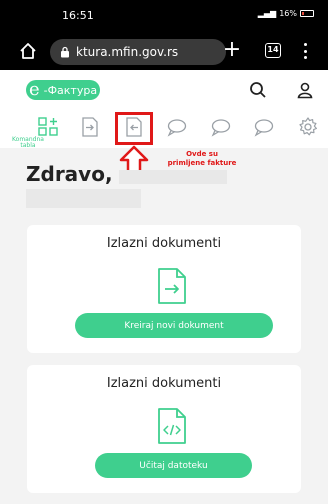 This screenshot has height=504, width=328. I want to click on url-field: ktura.mfin.gov.rs, so click(138, 52).